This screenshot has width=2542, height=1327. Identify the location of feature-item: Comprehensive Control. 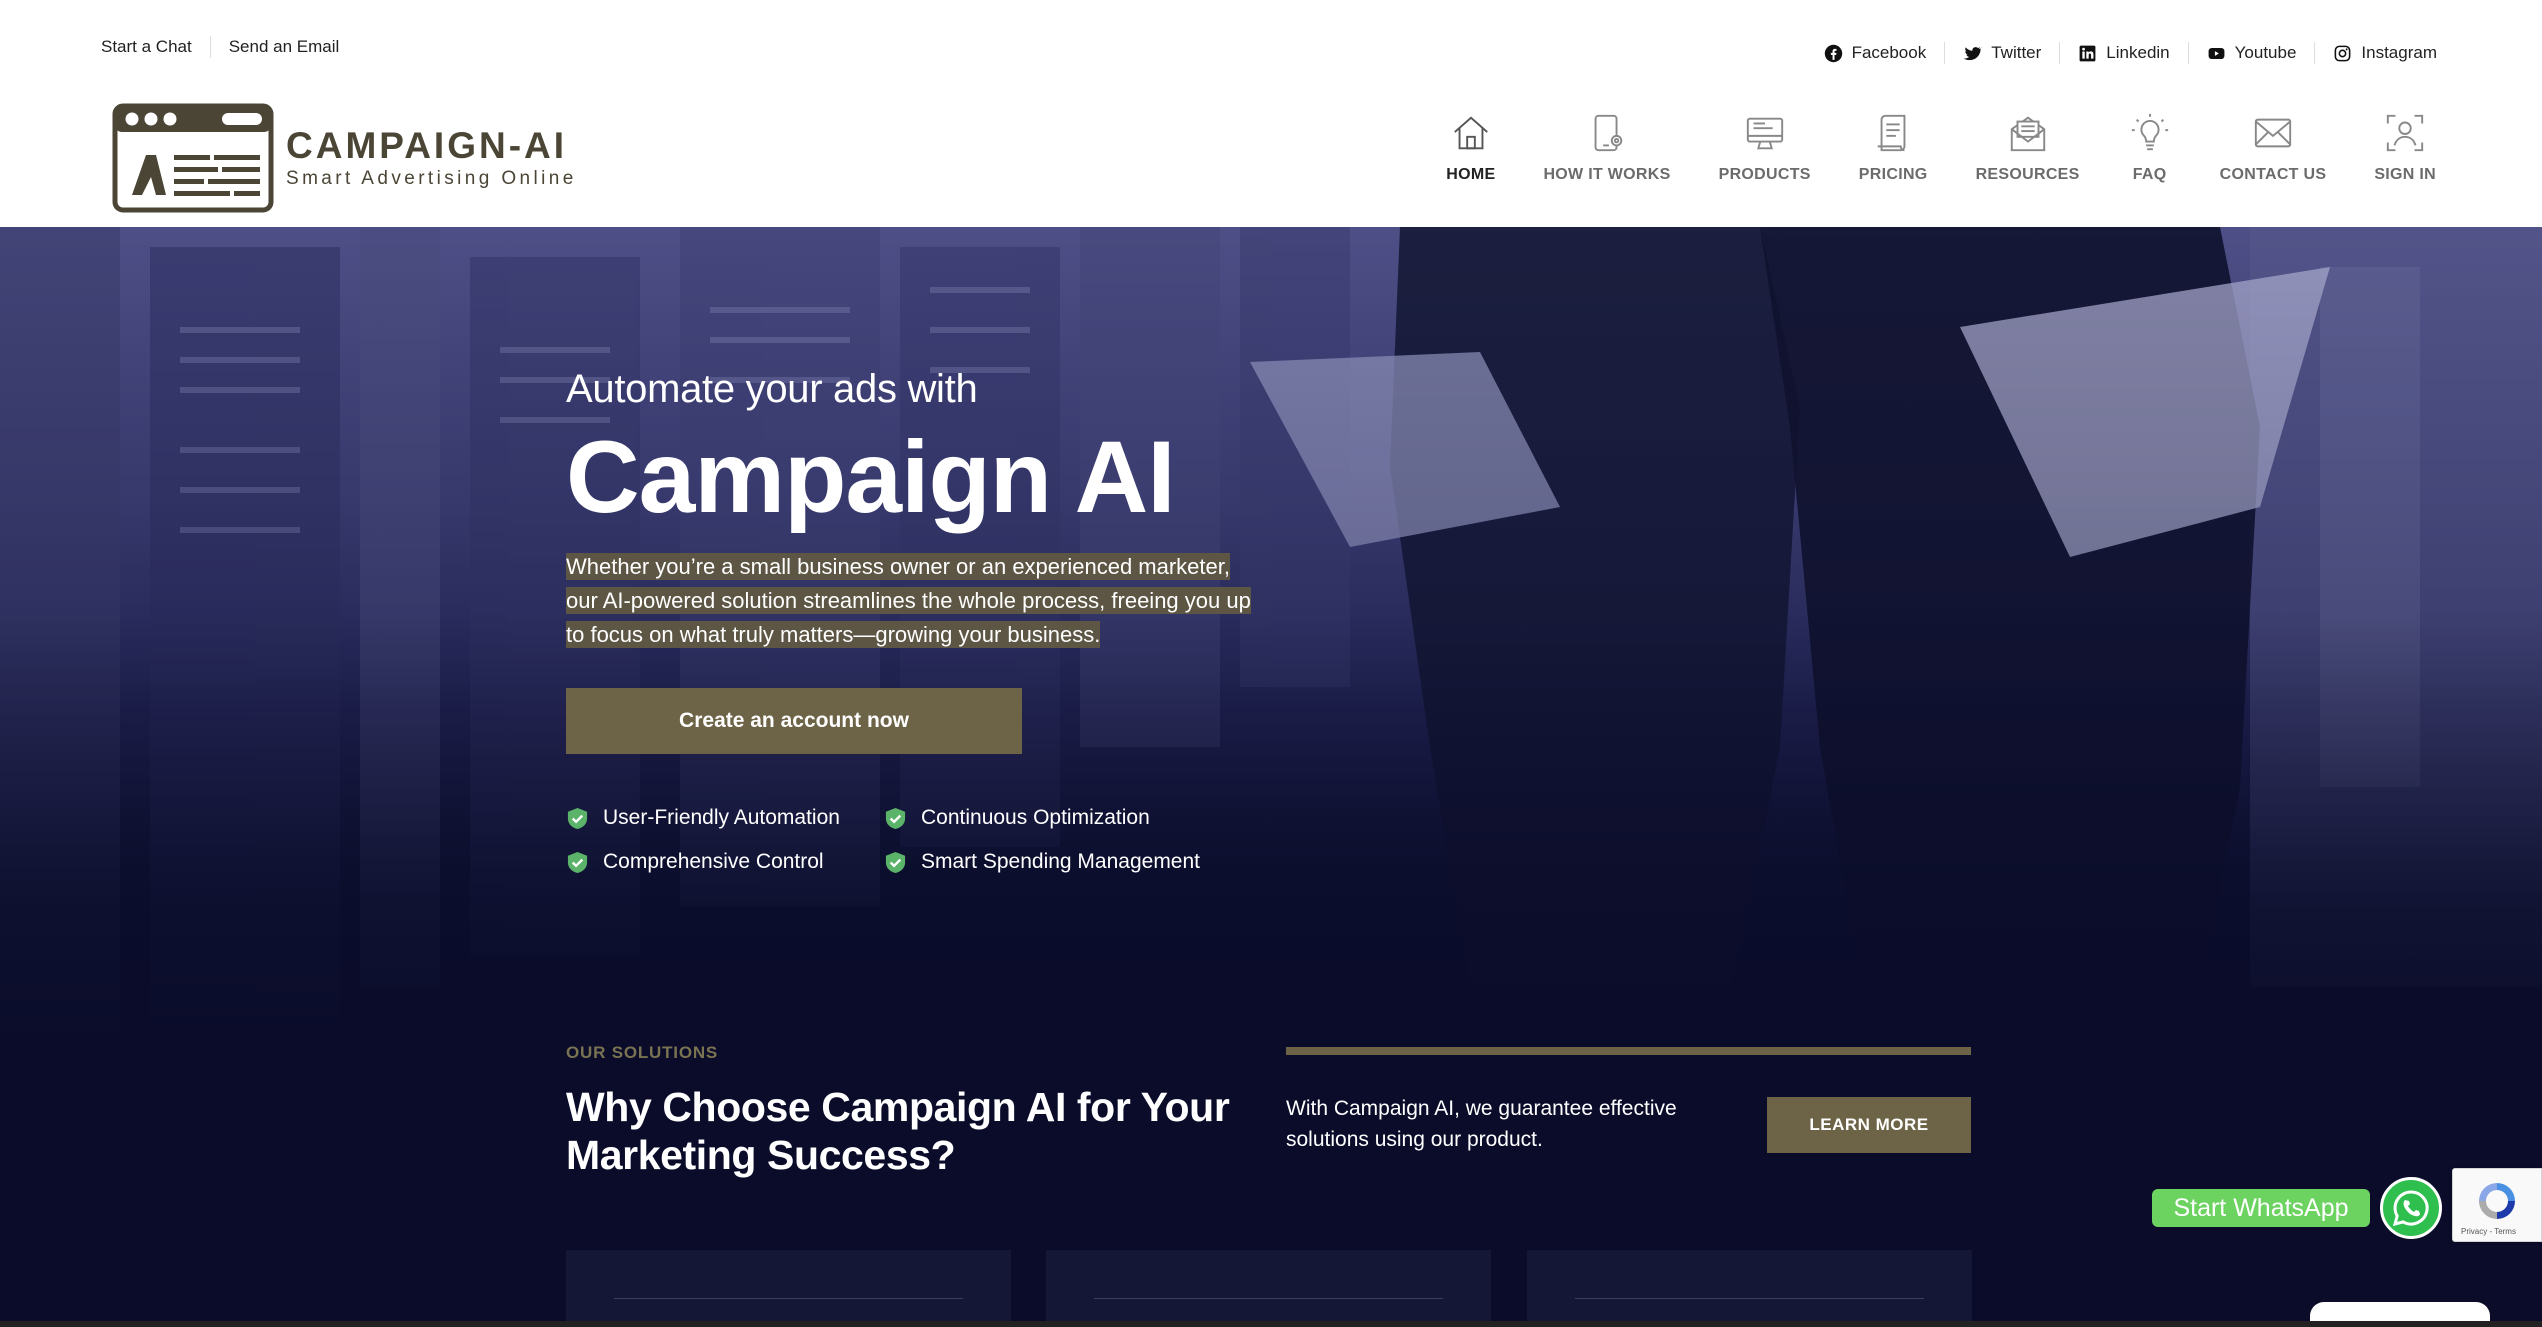
(725, 862).